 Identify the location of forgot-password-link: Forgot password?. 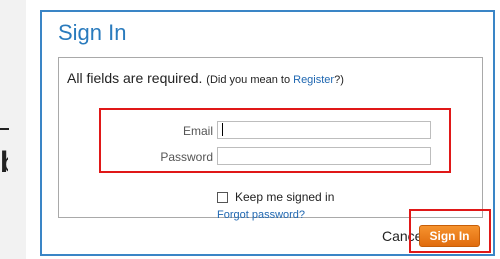
(261, 215).